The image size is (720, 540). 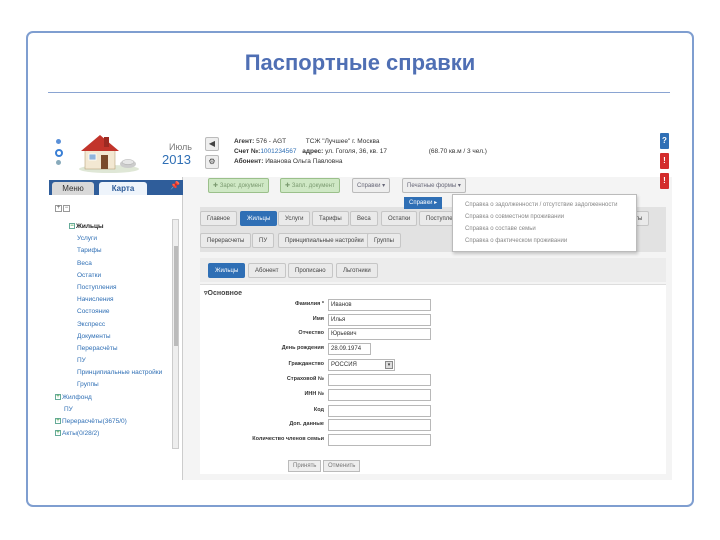 I want to click on tree-item: Веса, so click(x=112, y=264).